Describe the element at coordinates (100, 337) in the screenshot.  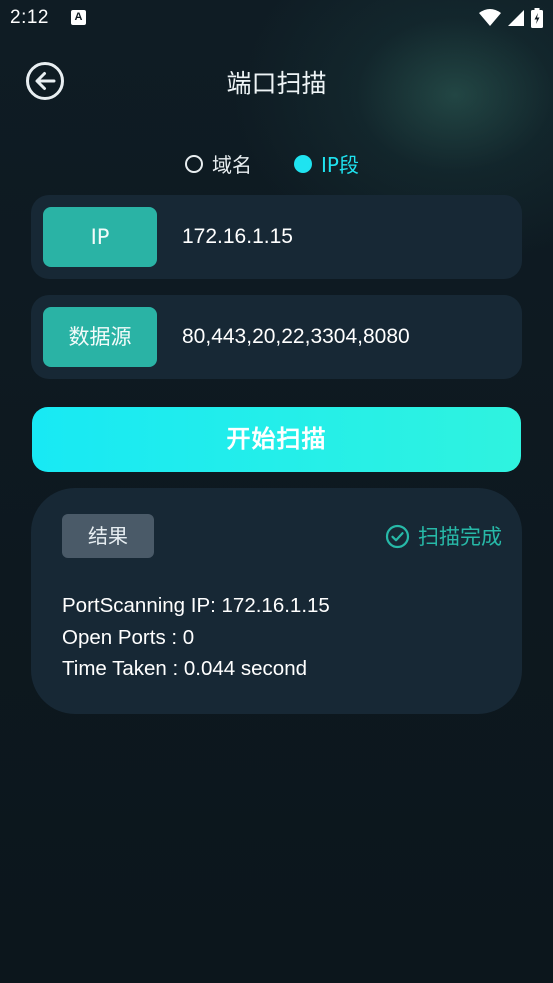
I see `data-source-field-tag: 数据源` at that location.